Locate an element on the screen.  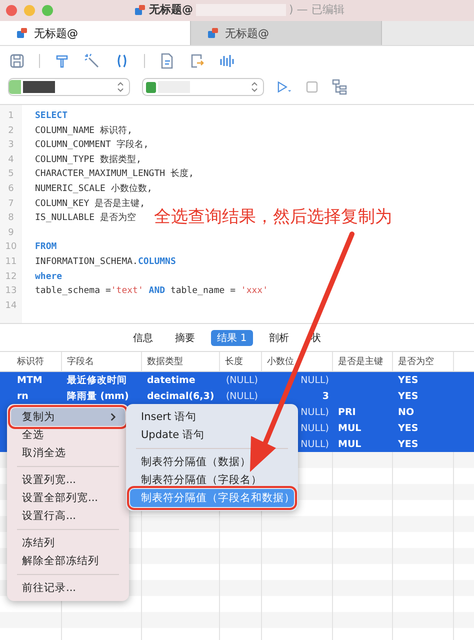
line-number: 11 is located at coordinates (11, 262).